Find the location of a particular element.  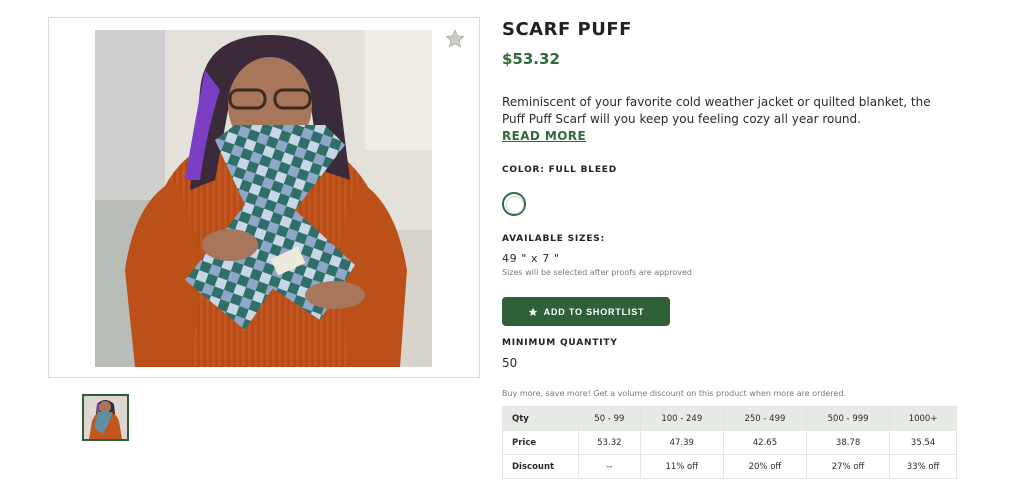

minimum-quantity-label: MINIMUM QUANTITY is located at coordinates (560, 343).